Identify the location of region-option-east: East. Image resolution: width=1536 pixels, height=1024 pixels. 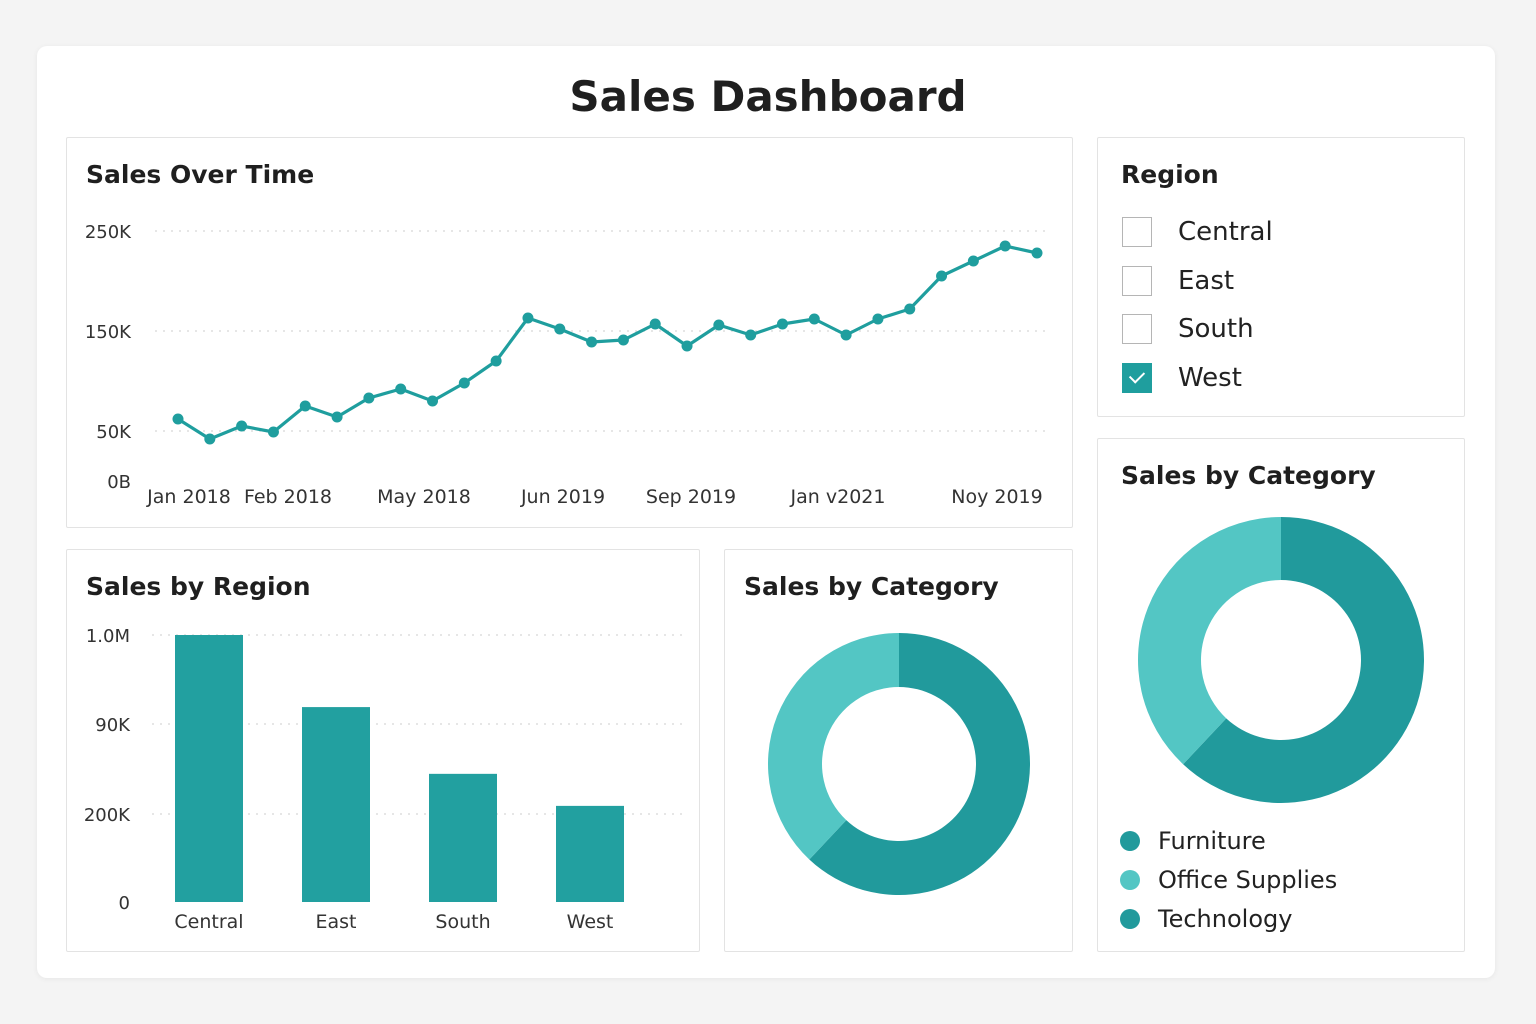
(1197, 281).